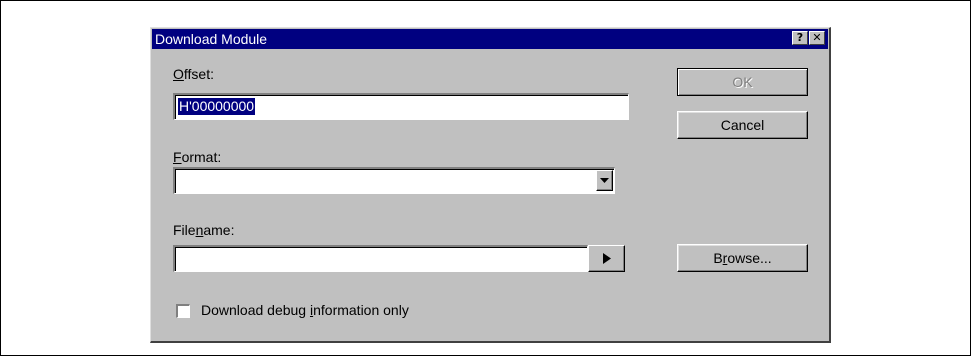 Image resolution: width=971 pixels, height=356 pixels. I want to click on format-select, so click(394, 180).